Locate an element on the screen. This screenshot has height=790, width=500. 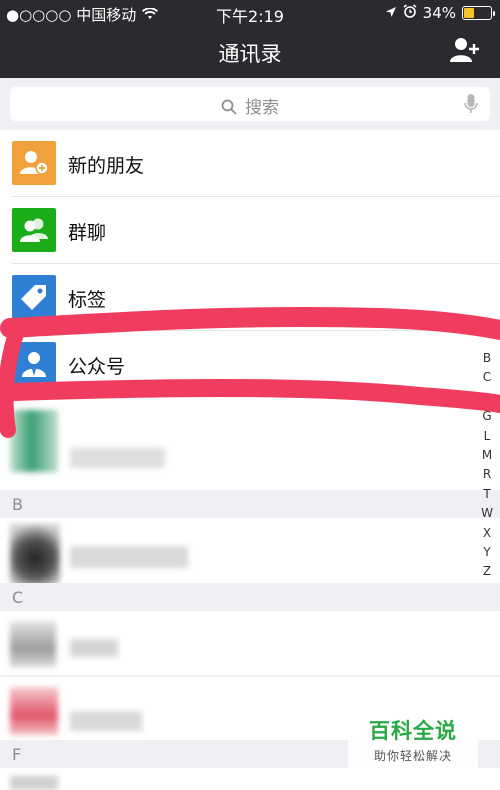
menu-item-tags: 标签 is located at coordinates (250, 297).